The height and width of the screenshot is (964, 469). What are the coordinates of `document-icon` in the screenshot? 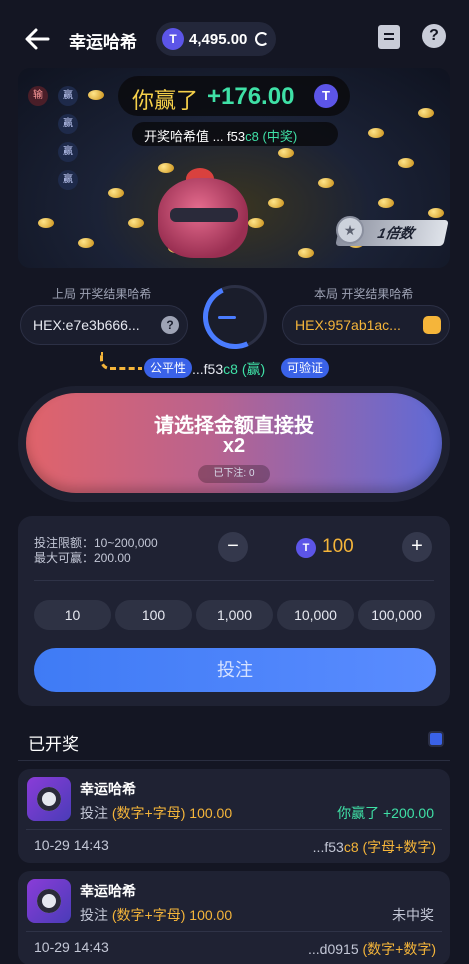 It's located at (389, 37).